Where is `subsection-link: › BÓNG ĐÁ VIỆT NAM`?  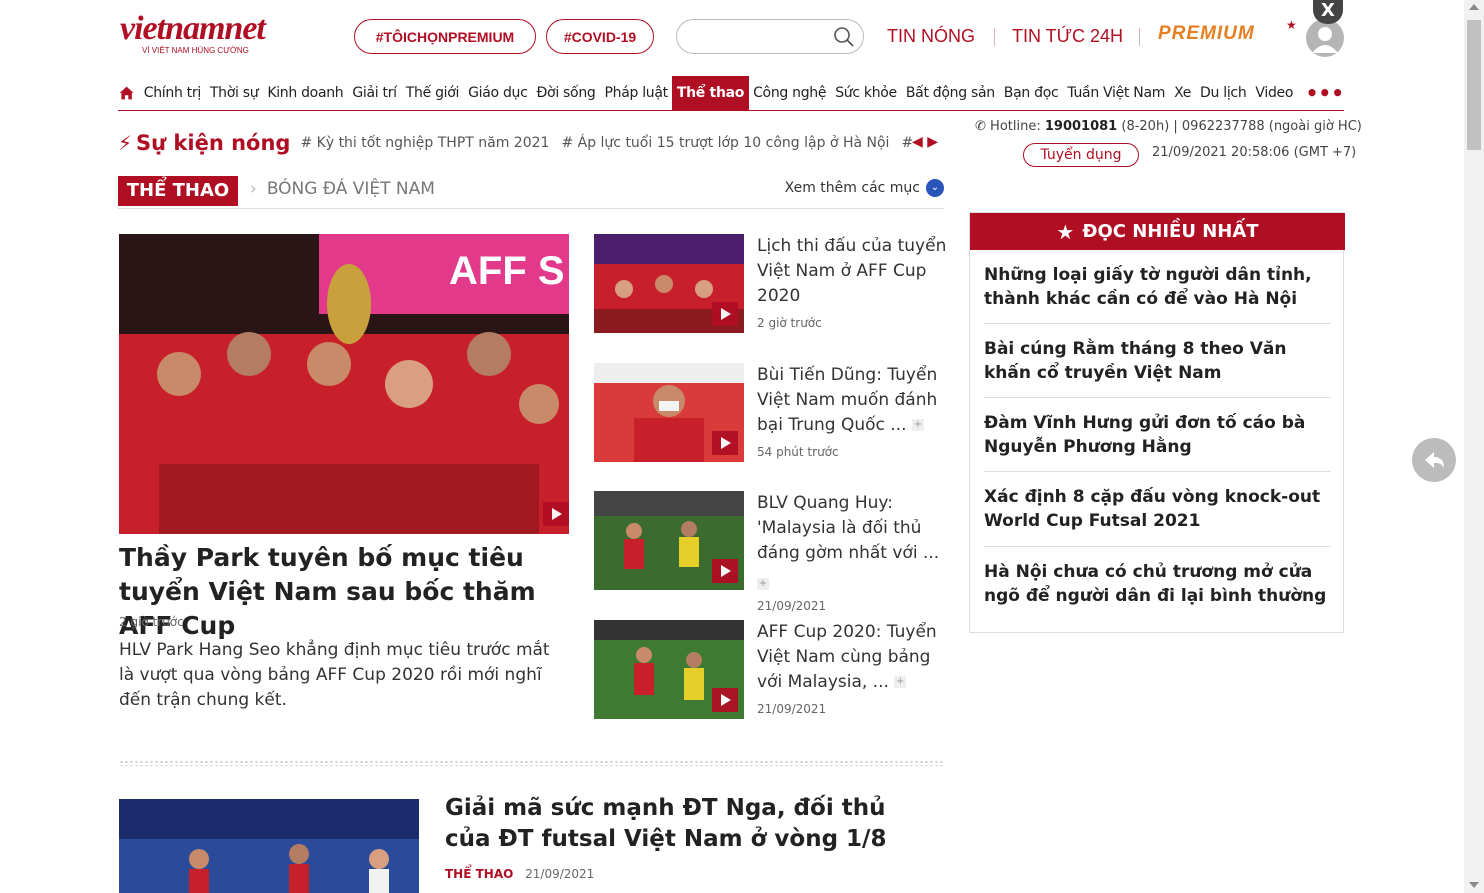 subsection-link: › BÓNG ĐÁ VIỆT NAM is located at coordinates (342, 189).